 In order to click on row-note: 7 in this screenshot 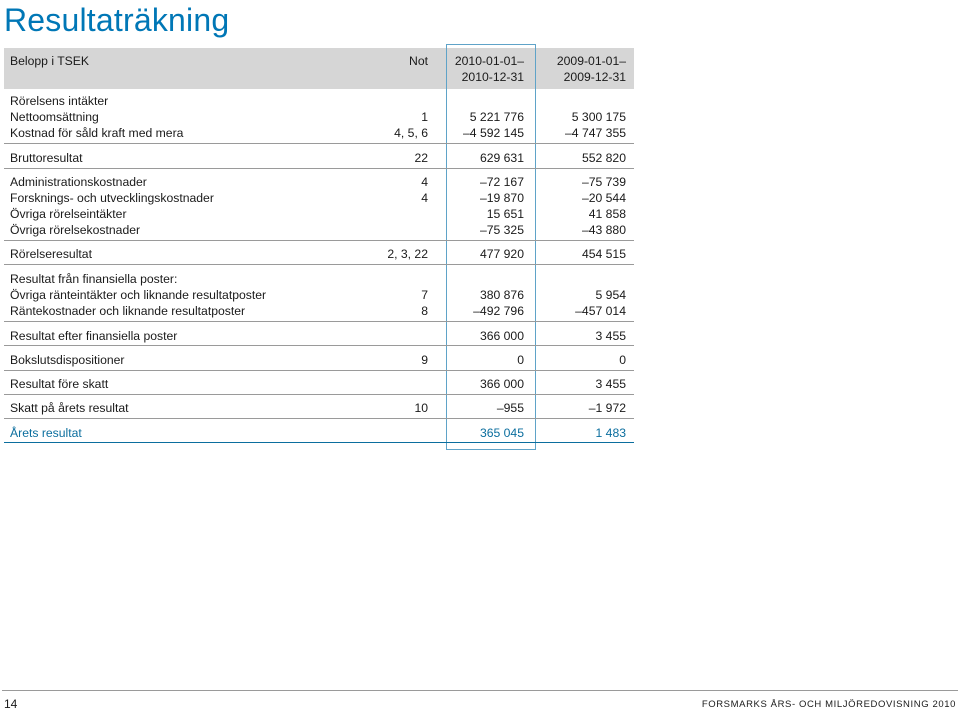, I will do `click(424, 295)`.